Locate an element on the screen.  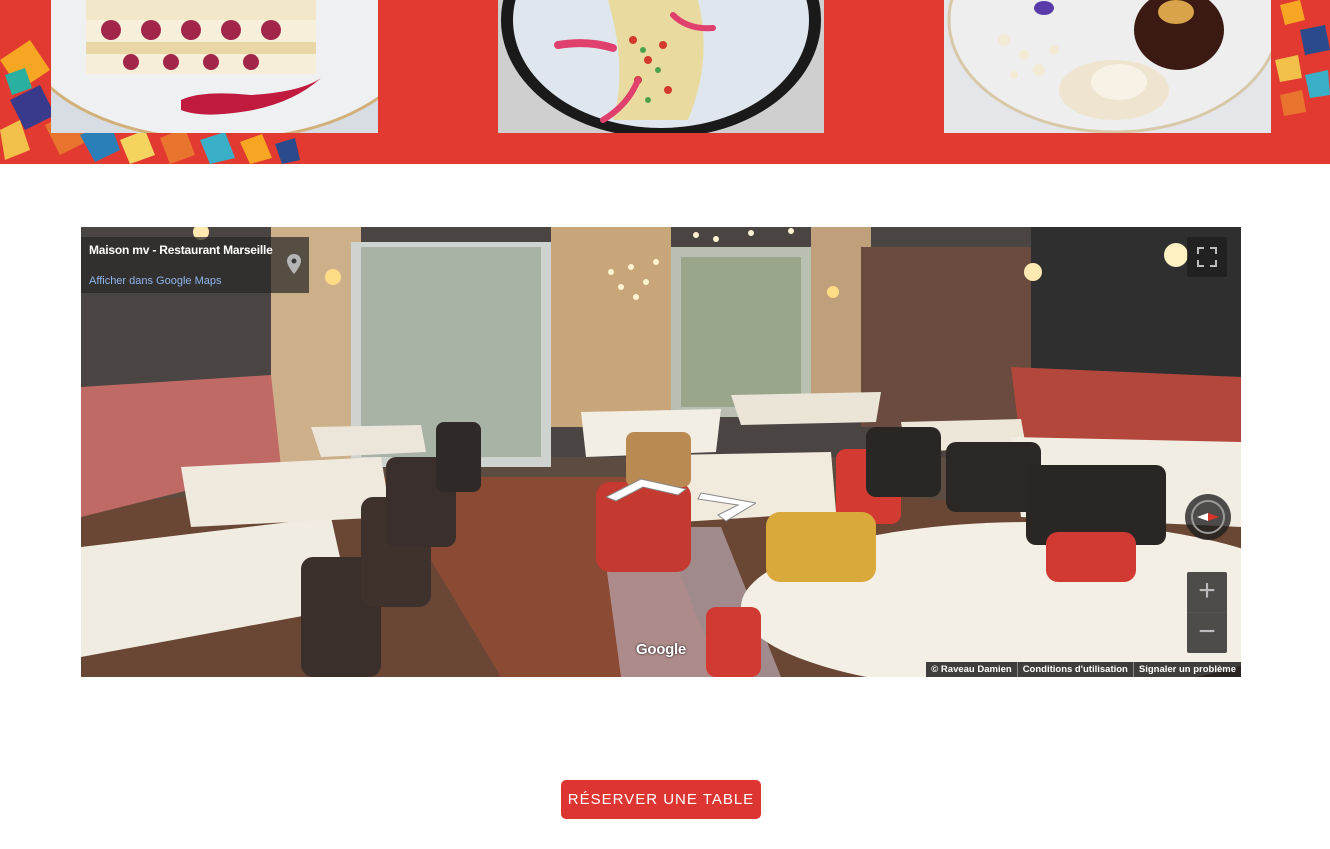
terms-of-use-link: Conditions d'utilisation is located at coordinates (1074, 669).